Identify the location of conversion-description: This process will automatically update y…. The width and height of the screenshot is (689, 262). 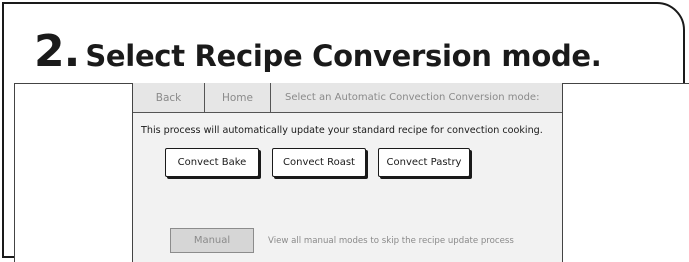
(342, 130).